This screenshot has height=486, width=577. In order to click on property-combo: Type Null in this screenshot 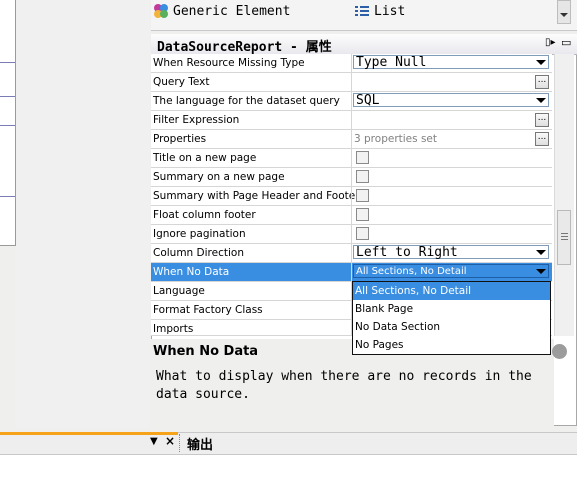, I will do `click(451, 62)`.